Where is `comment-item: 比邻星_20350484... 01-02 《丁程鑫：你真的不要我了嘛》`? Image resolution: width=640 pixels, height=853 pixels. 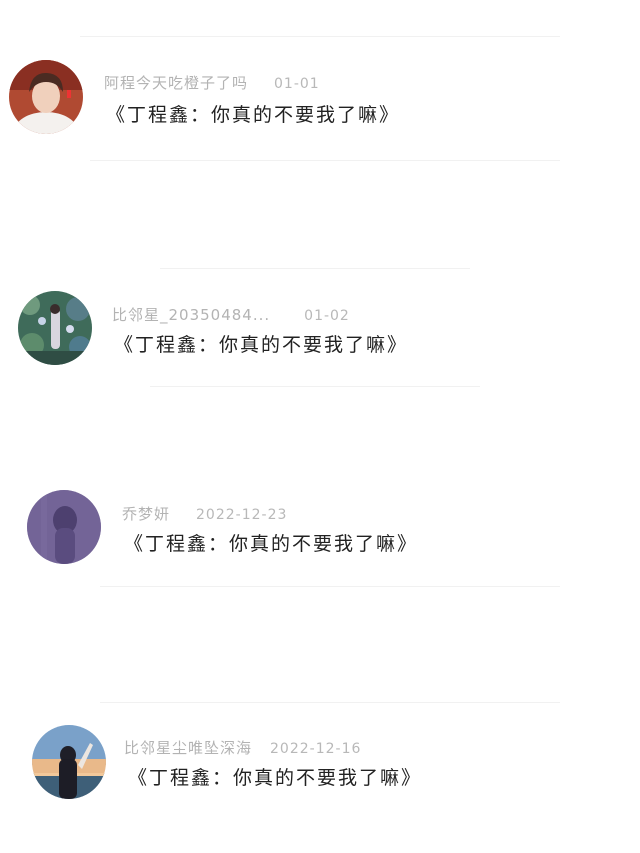
comment-item: 比邻星_20350484... 01-02 《丁程鑫：你真的不要我了嘛》 is located at coordinates (320, 335).